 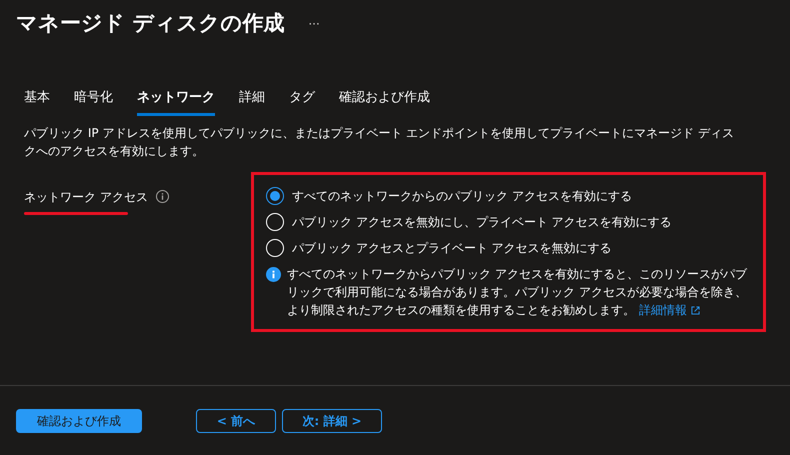 I want to click on description: パブリック IP アドレスを使用してパブリックに、またはプライベート エンドポイントを使用してプライベートにマネージド ディスクへのアクセスを有効にします。, so click(x=379, y=142).